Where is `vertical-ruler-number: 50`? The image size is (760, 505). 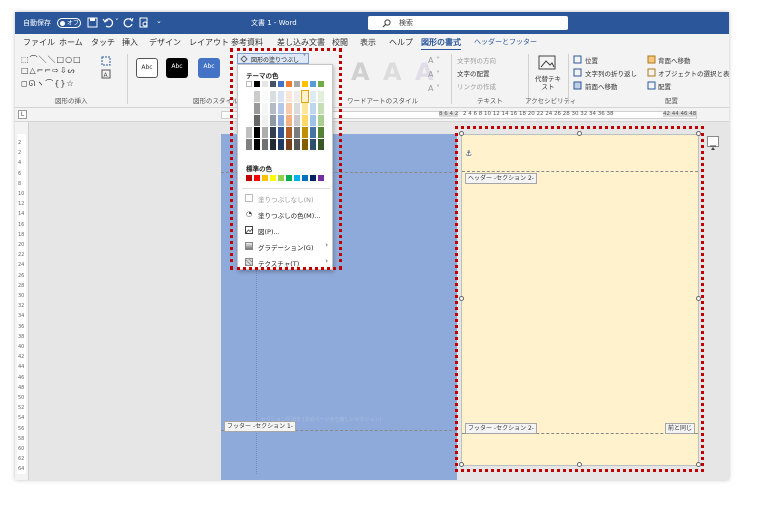
vertical-ruler-number: 50 is located at coordinates (21, 398).